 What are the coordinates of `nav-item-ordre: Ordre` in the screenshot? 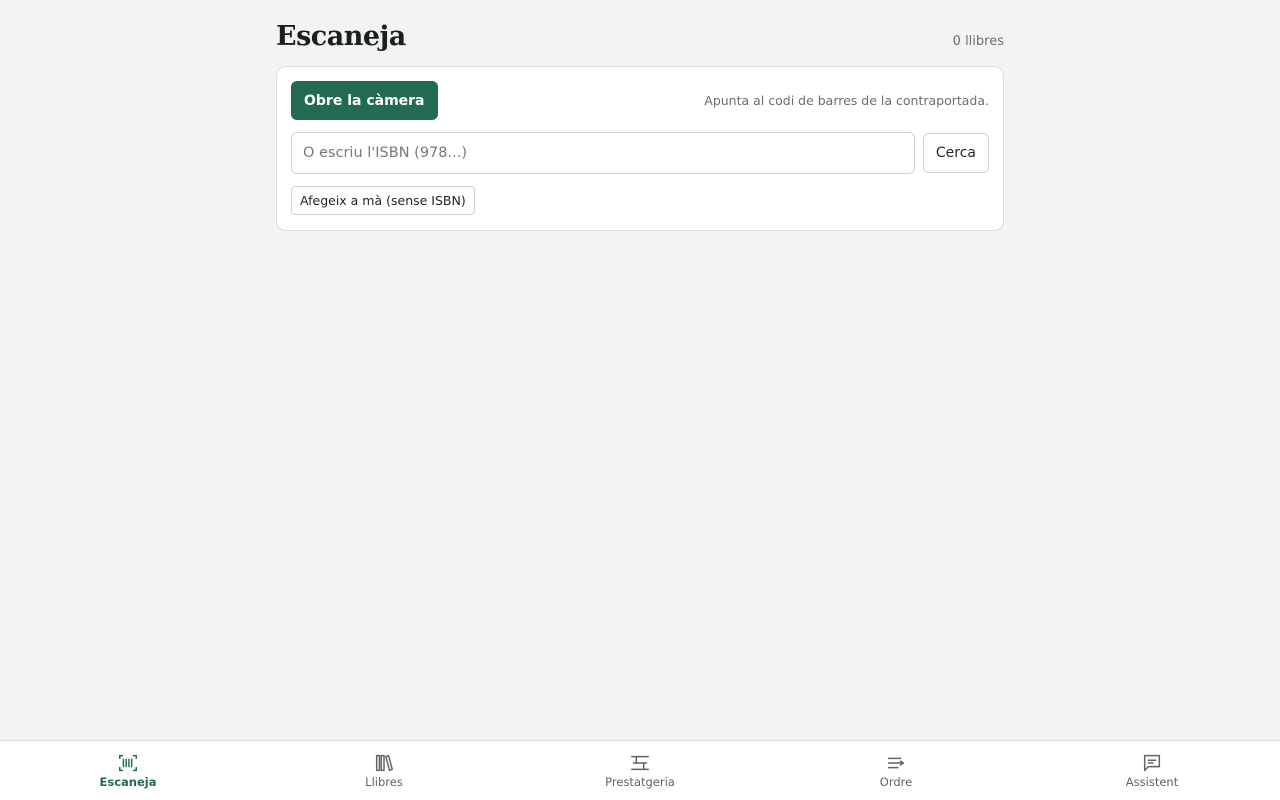 It's located at (896, 770).